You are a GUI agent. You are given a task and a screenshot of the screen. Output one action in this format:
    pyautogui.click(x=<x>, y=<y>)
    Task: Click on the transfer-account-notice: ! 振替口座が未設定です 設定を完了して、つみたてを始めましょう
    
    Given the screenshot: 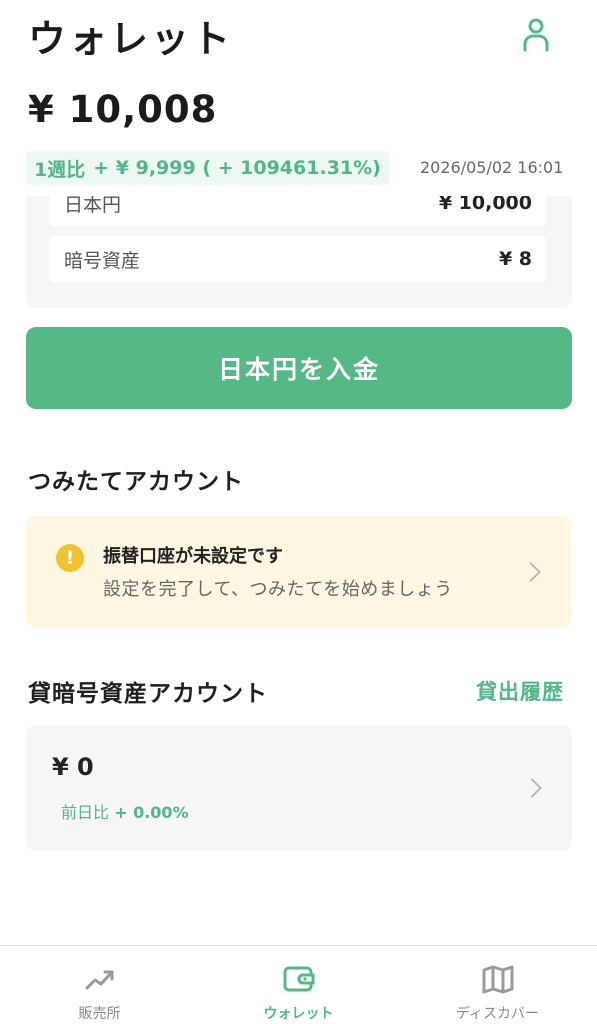 What is the action you would take?
    pyautogui.click(x=299, y=571)
    